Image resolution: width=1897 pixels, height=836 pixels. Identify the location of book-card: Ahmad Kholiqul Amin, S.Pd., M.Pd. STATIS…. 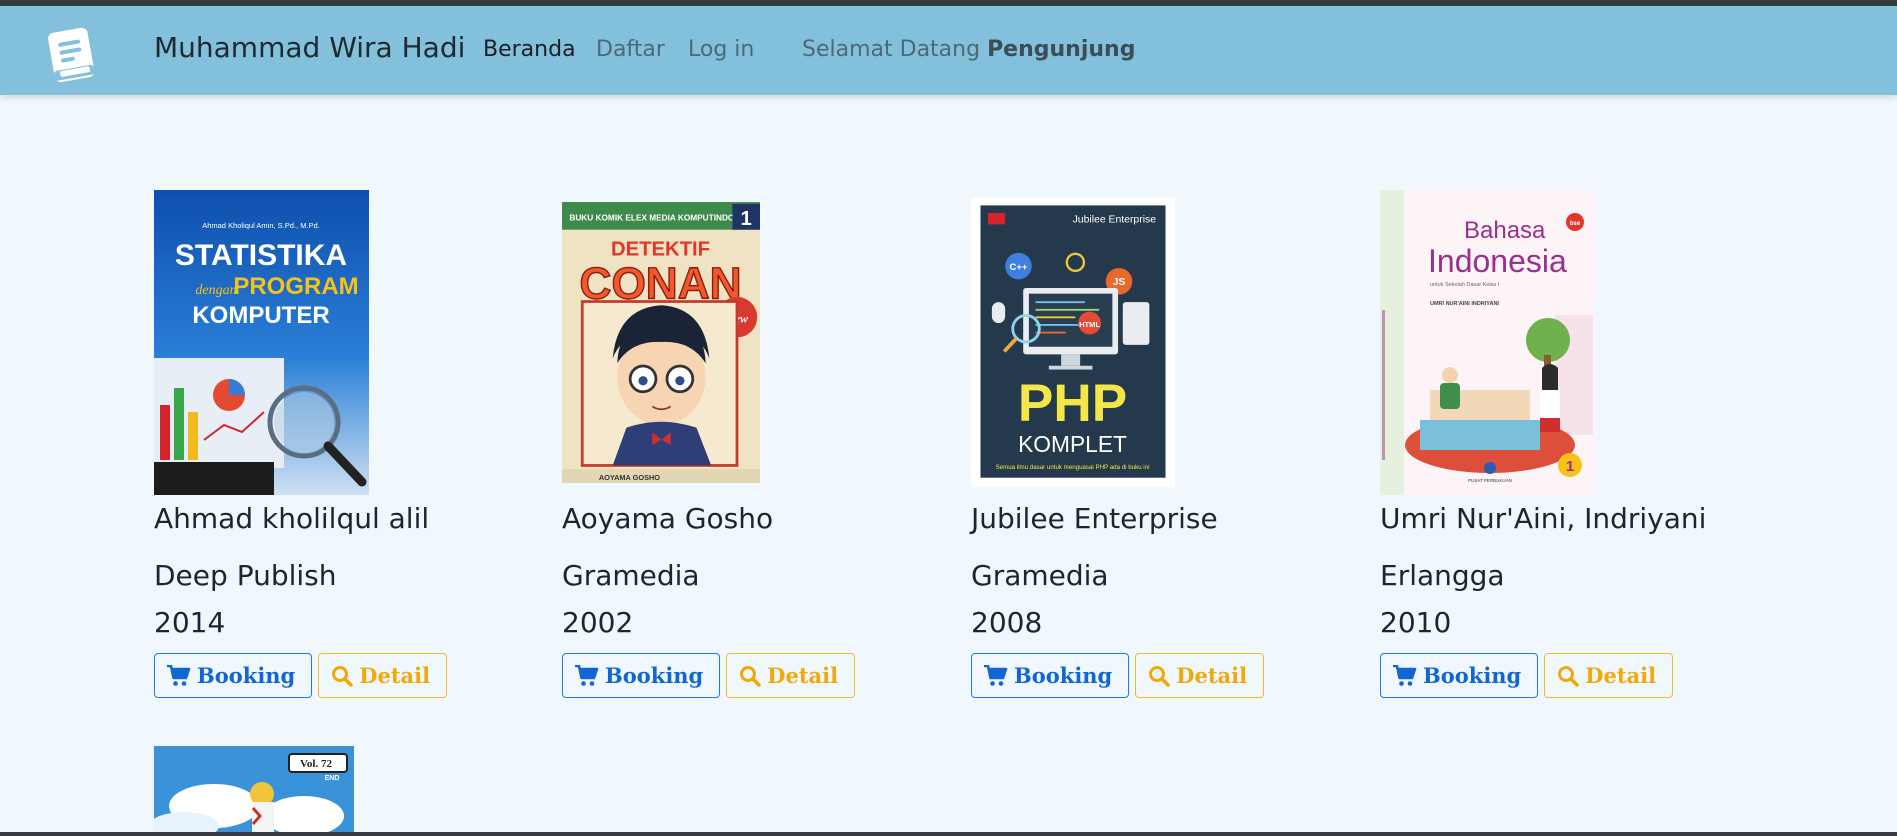
(334, 444).